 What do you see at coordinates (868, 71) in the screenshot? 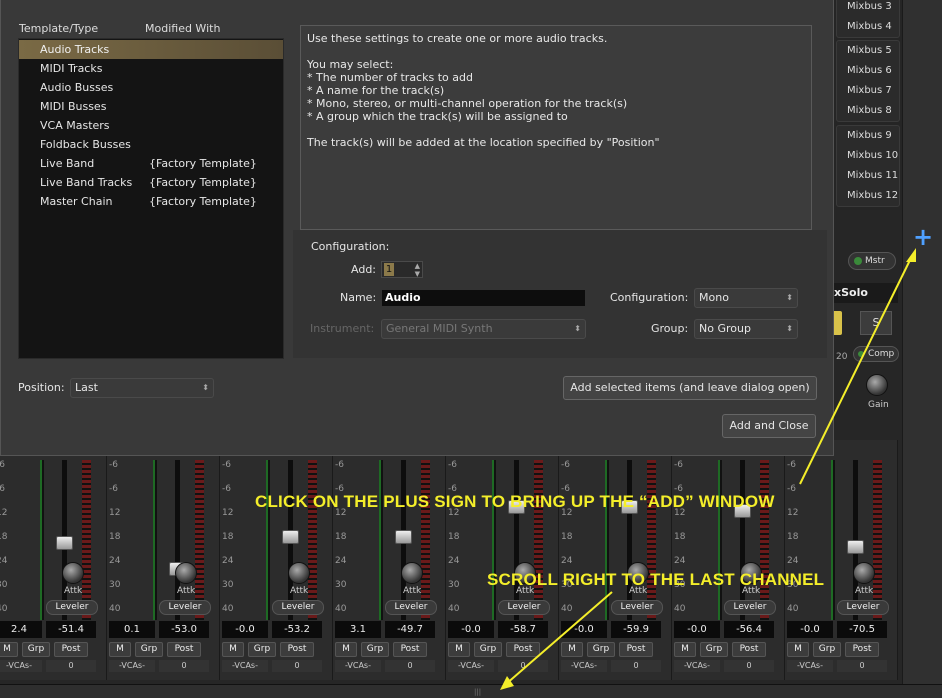
I see `mixbus-item: Mixbus 6` at bounding box center [868, 71].